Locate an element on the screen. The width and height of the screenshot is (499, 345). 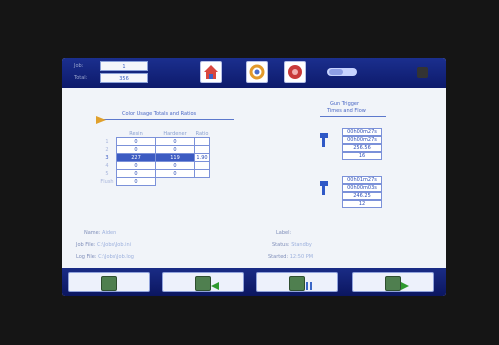
record-button is located at coordinates (295, 72).